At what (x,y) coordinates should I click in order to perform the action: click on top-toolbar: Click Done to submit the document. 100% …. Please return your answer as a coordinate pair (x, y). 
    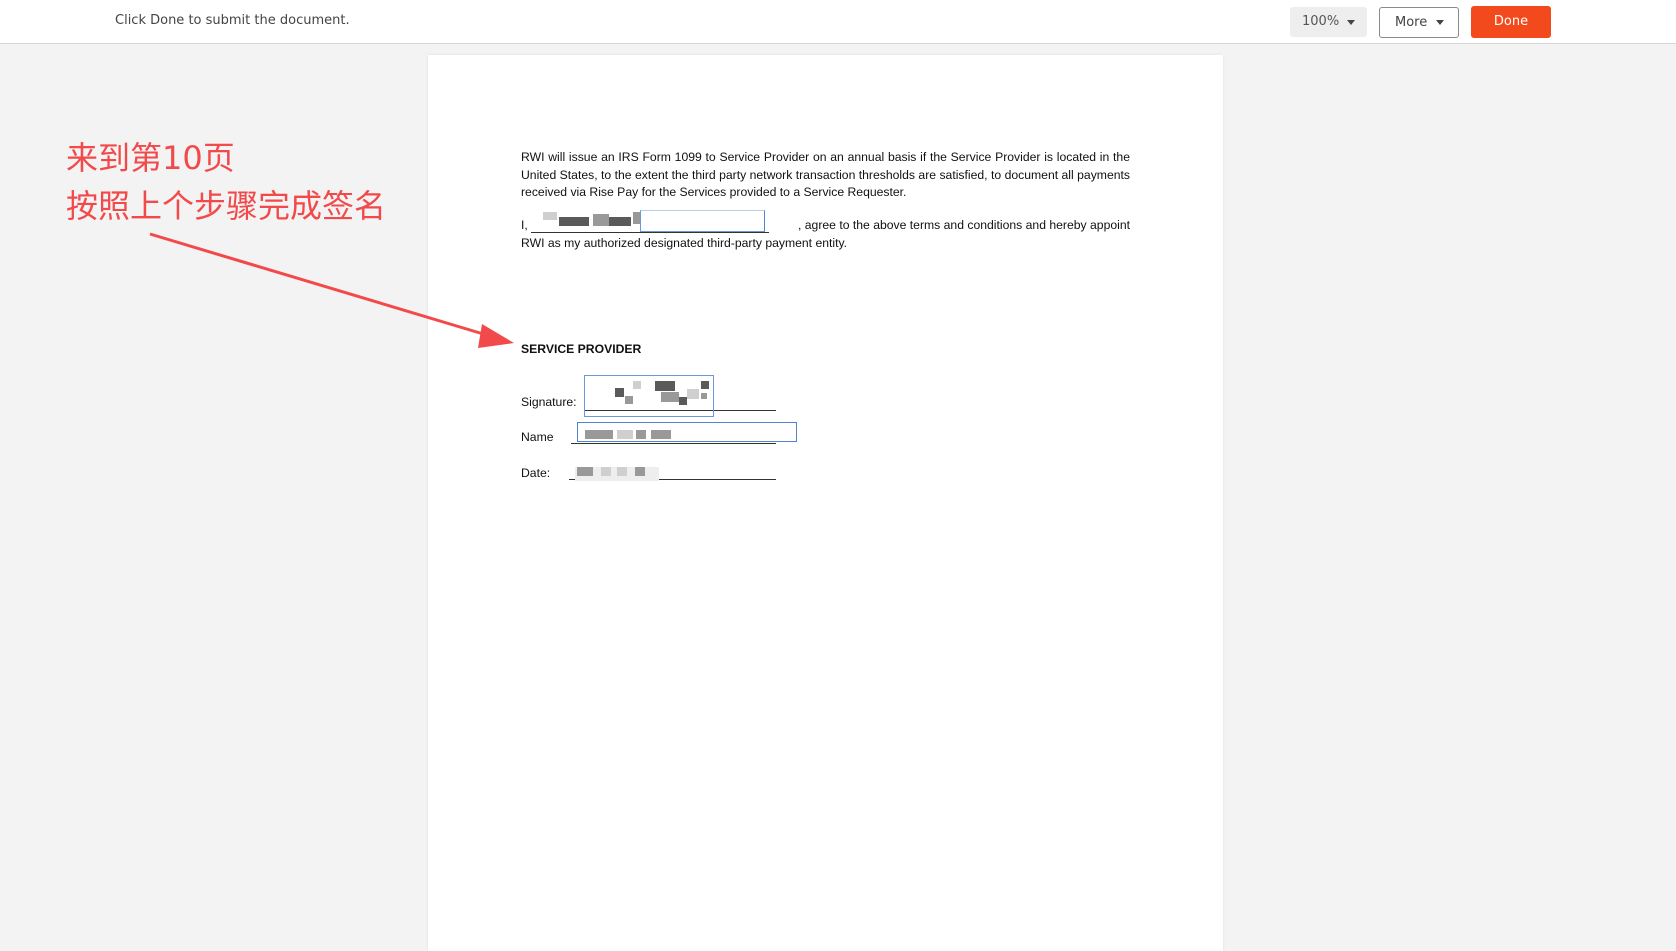
    Looking at the image, I should click on (838, 22).